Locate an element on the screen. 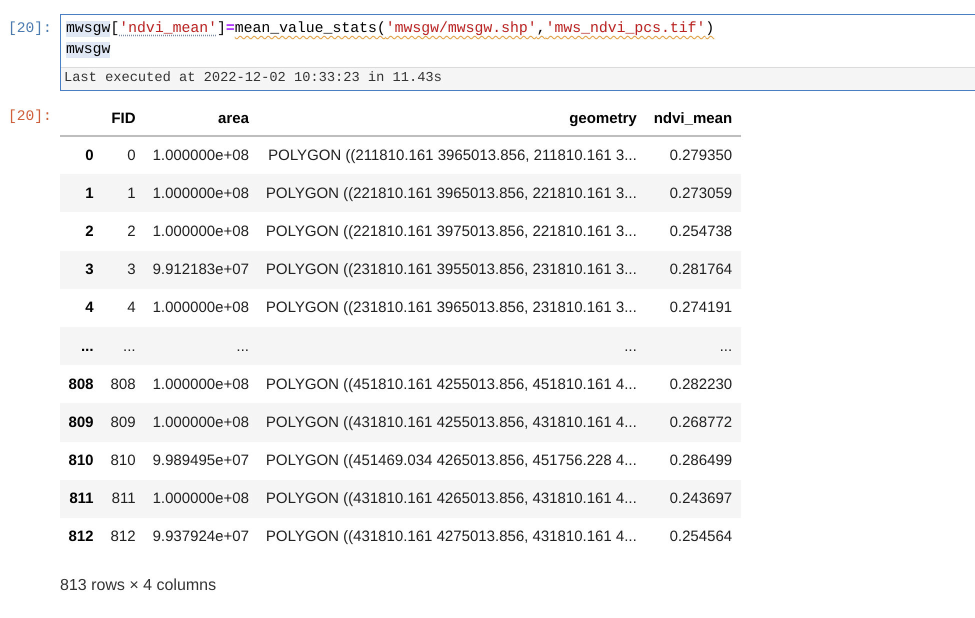 The width and height of the screenshot is (975, 618). table-cell: 0.273059 is located at coordinates (693, 193).